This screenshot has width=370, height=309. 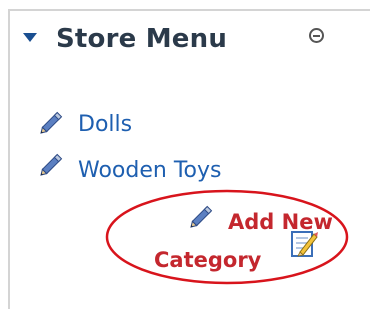 What do you see at coordinates (316, 35) in the screenshot?
I see `circle-minus-icon` at bounding box center [316, 35].